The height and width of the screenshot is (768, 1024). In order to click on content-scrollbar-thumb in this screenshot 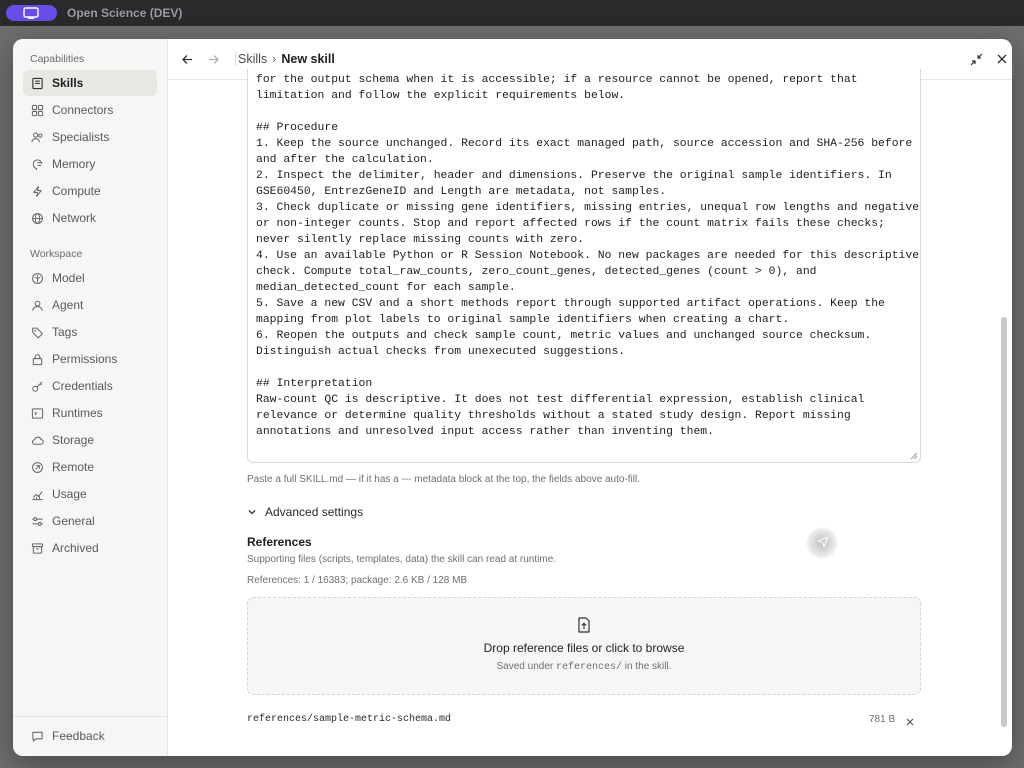, I will do `click(1004, 522)`.